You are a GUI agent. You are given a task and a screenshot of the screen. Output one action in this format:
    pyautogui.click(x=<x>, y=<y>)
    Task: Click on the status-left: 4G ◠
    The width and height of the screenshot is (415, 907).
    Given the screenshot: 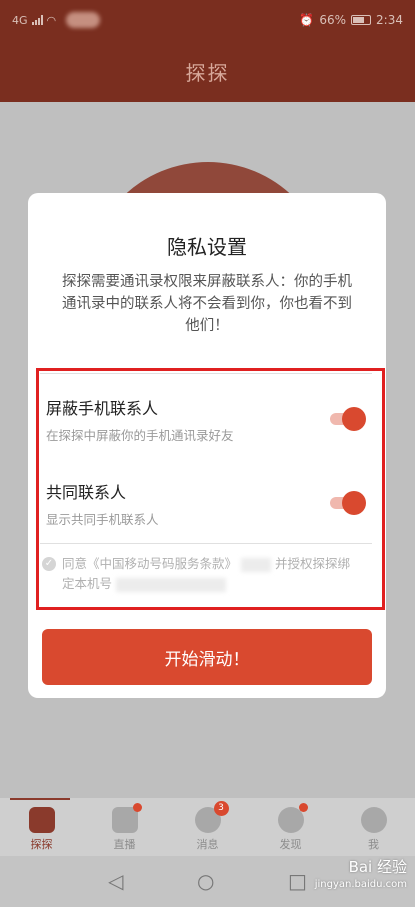 What is the action you would take?
    pyautogui.click(x=56, y=20)
    